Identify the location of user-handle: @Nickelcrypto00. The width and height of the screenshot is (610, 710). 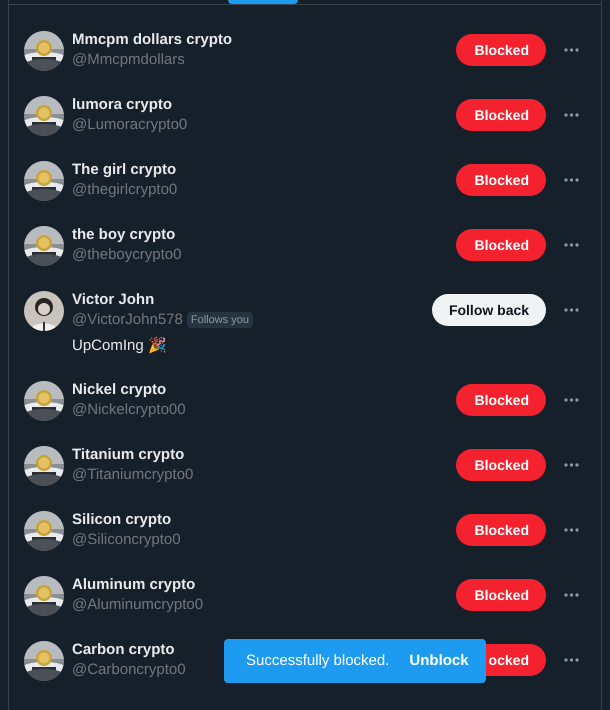
(129, 410).